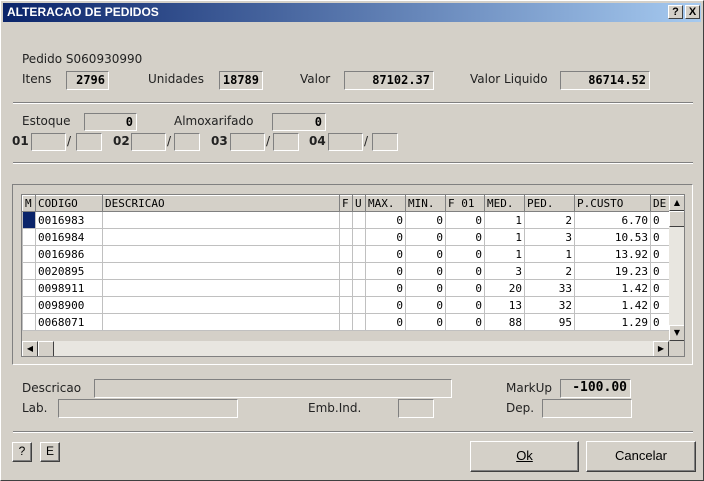 Image resolution: width=704 pixels, height=481 pixels. Describe the element at coordinates (385, 142) in the screenshot. I see `slot-04-field-b` at that location.